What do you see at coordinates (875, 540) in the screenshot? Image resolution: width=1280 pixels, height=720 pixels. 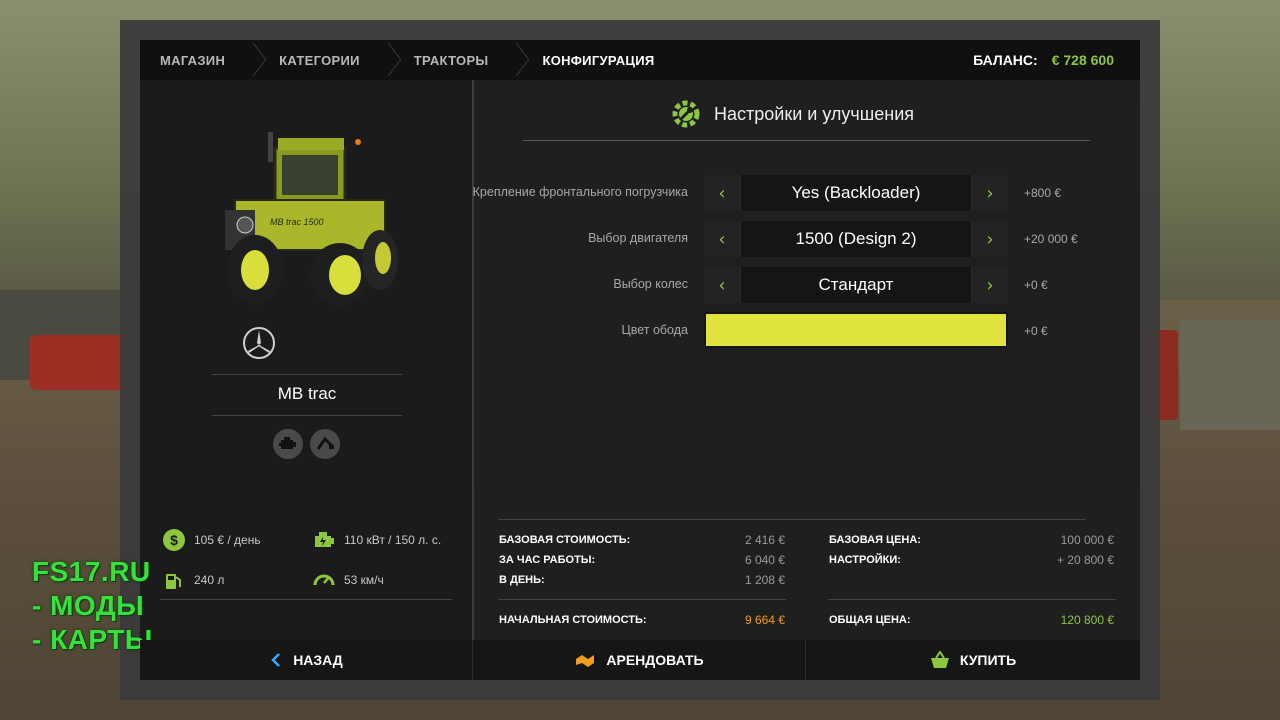 I see `base-price-label: БАЗОВАЯ ЦЕНА:` at bounding box center [875, 540].